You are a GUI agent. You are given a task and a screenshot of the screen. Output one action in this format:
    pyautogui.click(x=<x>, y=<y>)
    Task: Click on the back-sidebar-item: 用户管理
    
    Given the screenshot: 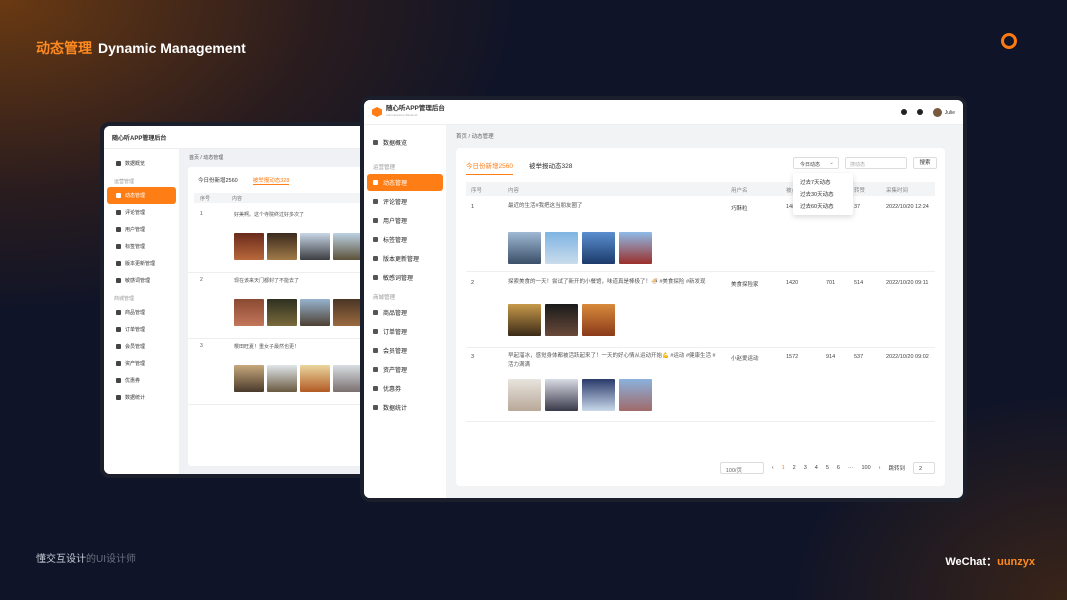 What is the action you would take?
    pyautogui.click(x=141, y=229)
    